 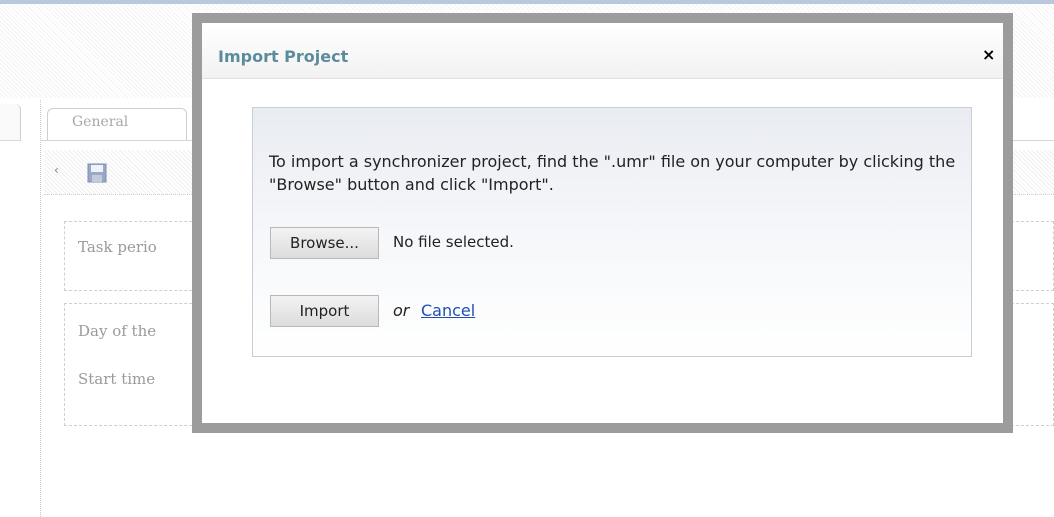 What do you see at coordinates (324, 311) in the screenshot?
I see `import-button: Import` at bounding box center [324, 311].